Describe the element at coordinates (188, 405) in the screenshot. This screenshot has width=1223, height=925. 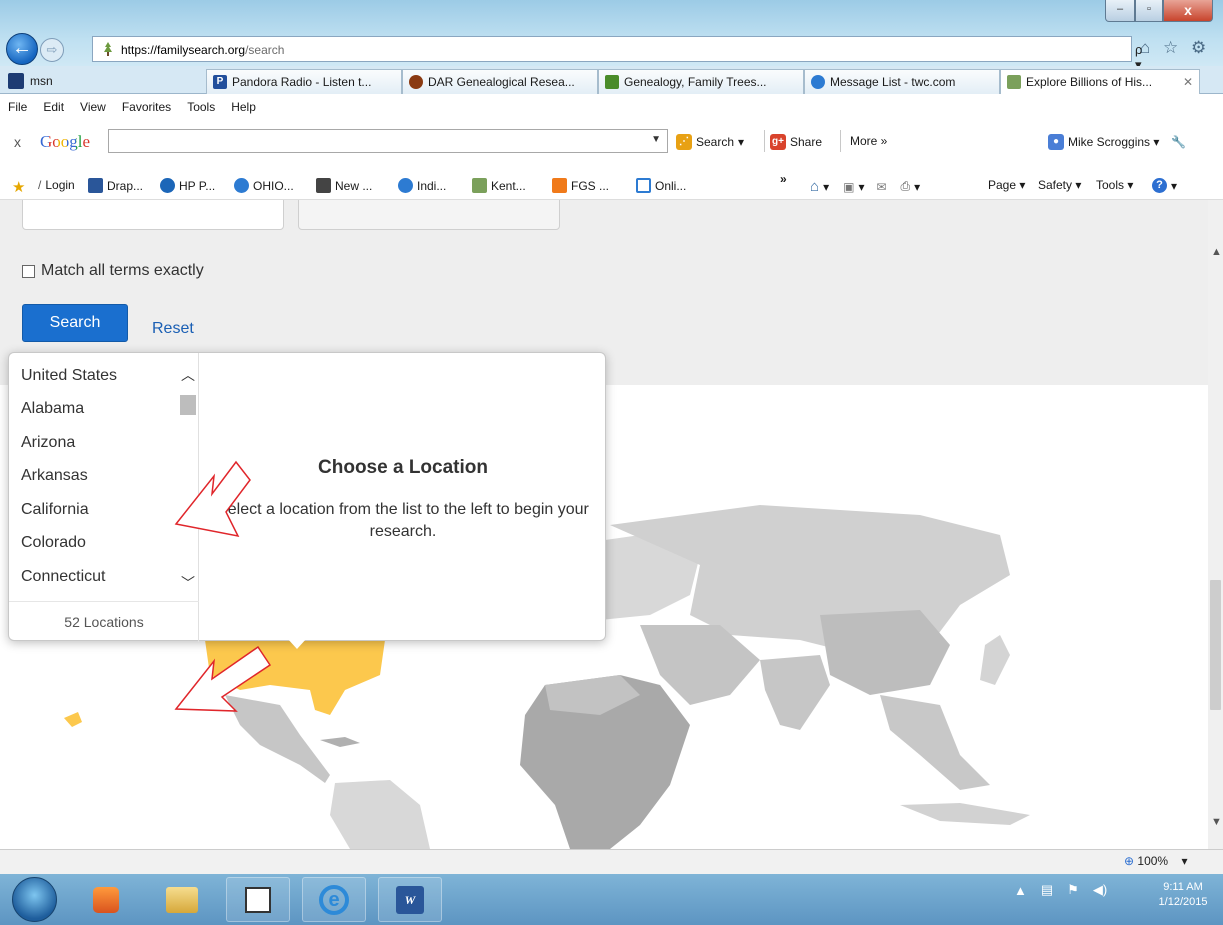
I see `scrollbar-thumb` at that location.